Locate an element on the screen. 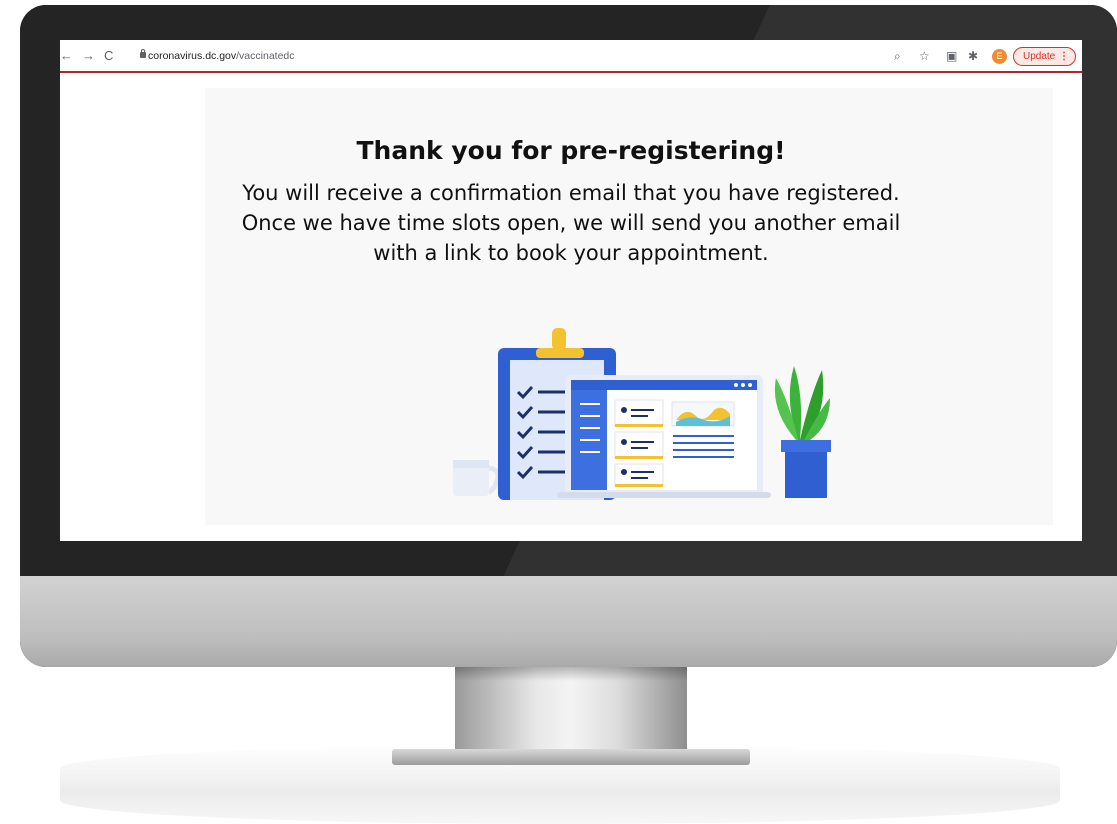 This screenshot has height=824, width=1117. url-host: coronavirus.dc.gov is located at coordinates (192, 56).